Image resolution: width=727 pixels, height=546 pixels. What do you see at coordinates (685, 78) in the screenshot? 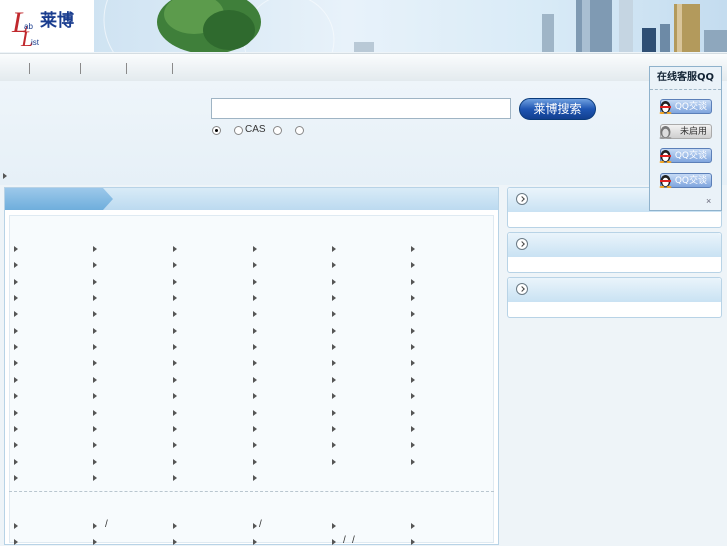
I see `qq-panel-title: 在线客服QQ` at bounding box center [685, 78].